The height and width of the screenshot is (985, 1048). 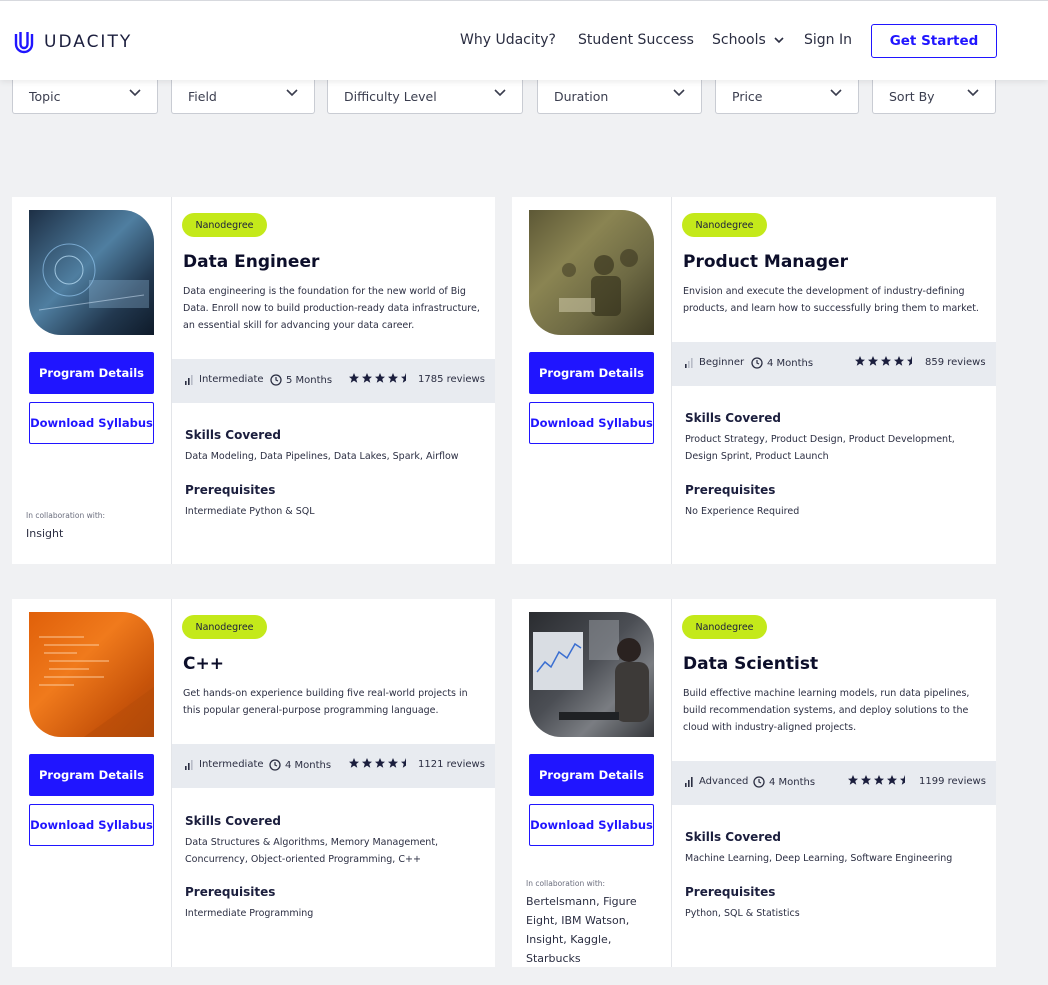 I want to click on nav-why-udacity: Why Udacity?, so click(x=508, y=40).